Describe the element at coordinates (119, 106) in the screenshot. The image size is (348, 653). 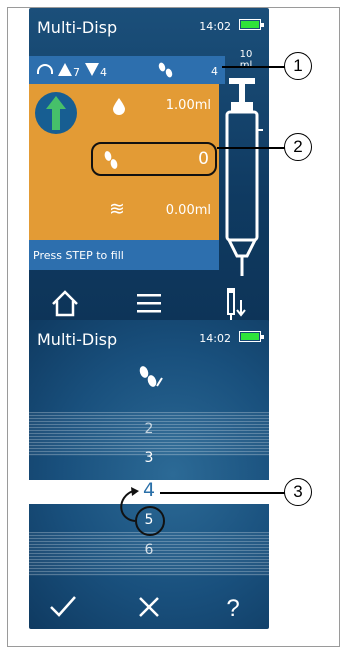
I see `drop-icon` at that location.